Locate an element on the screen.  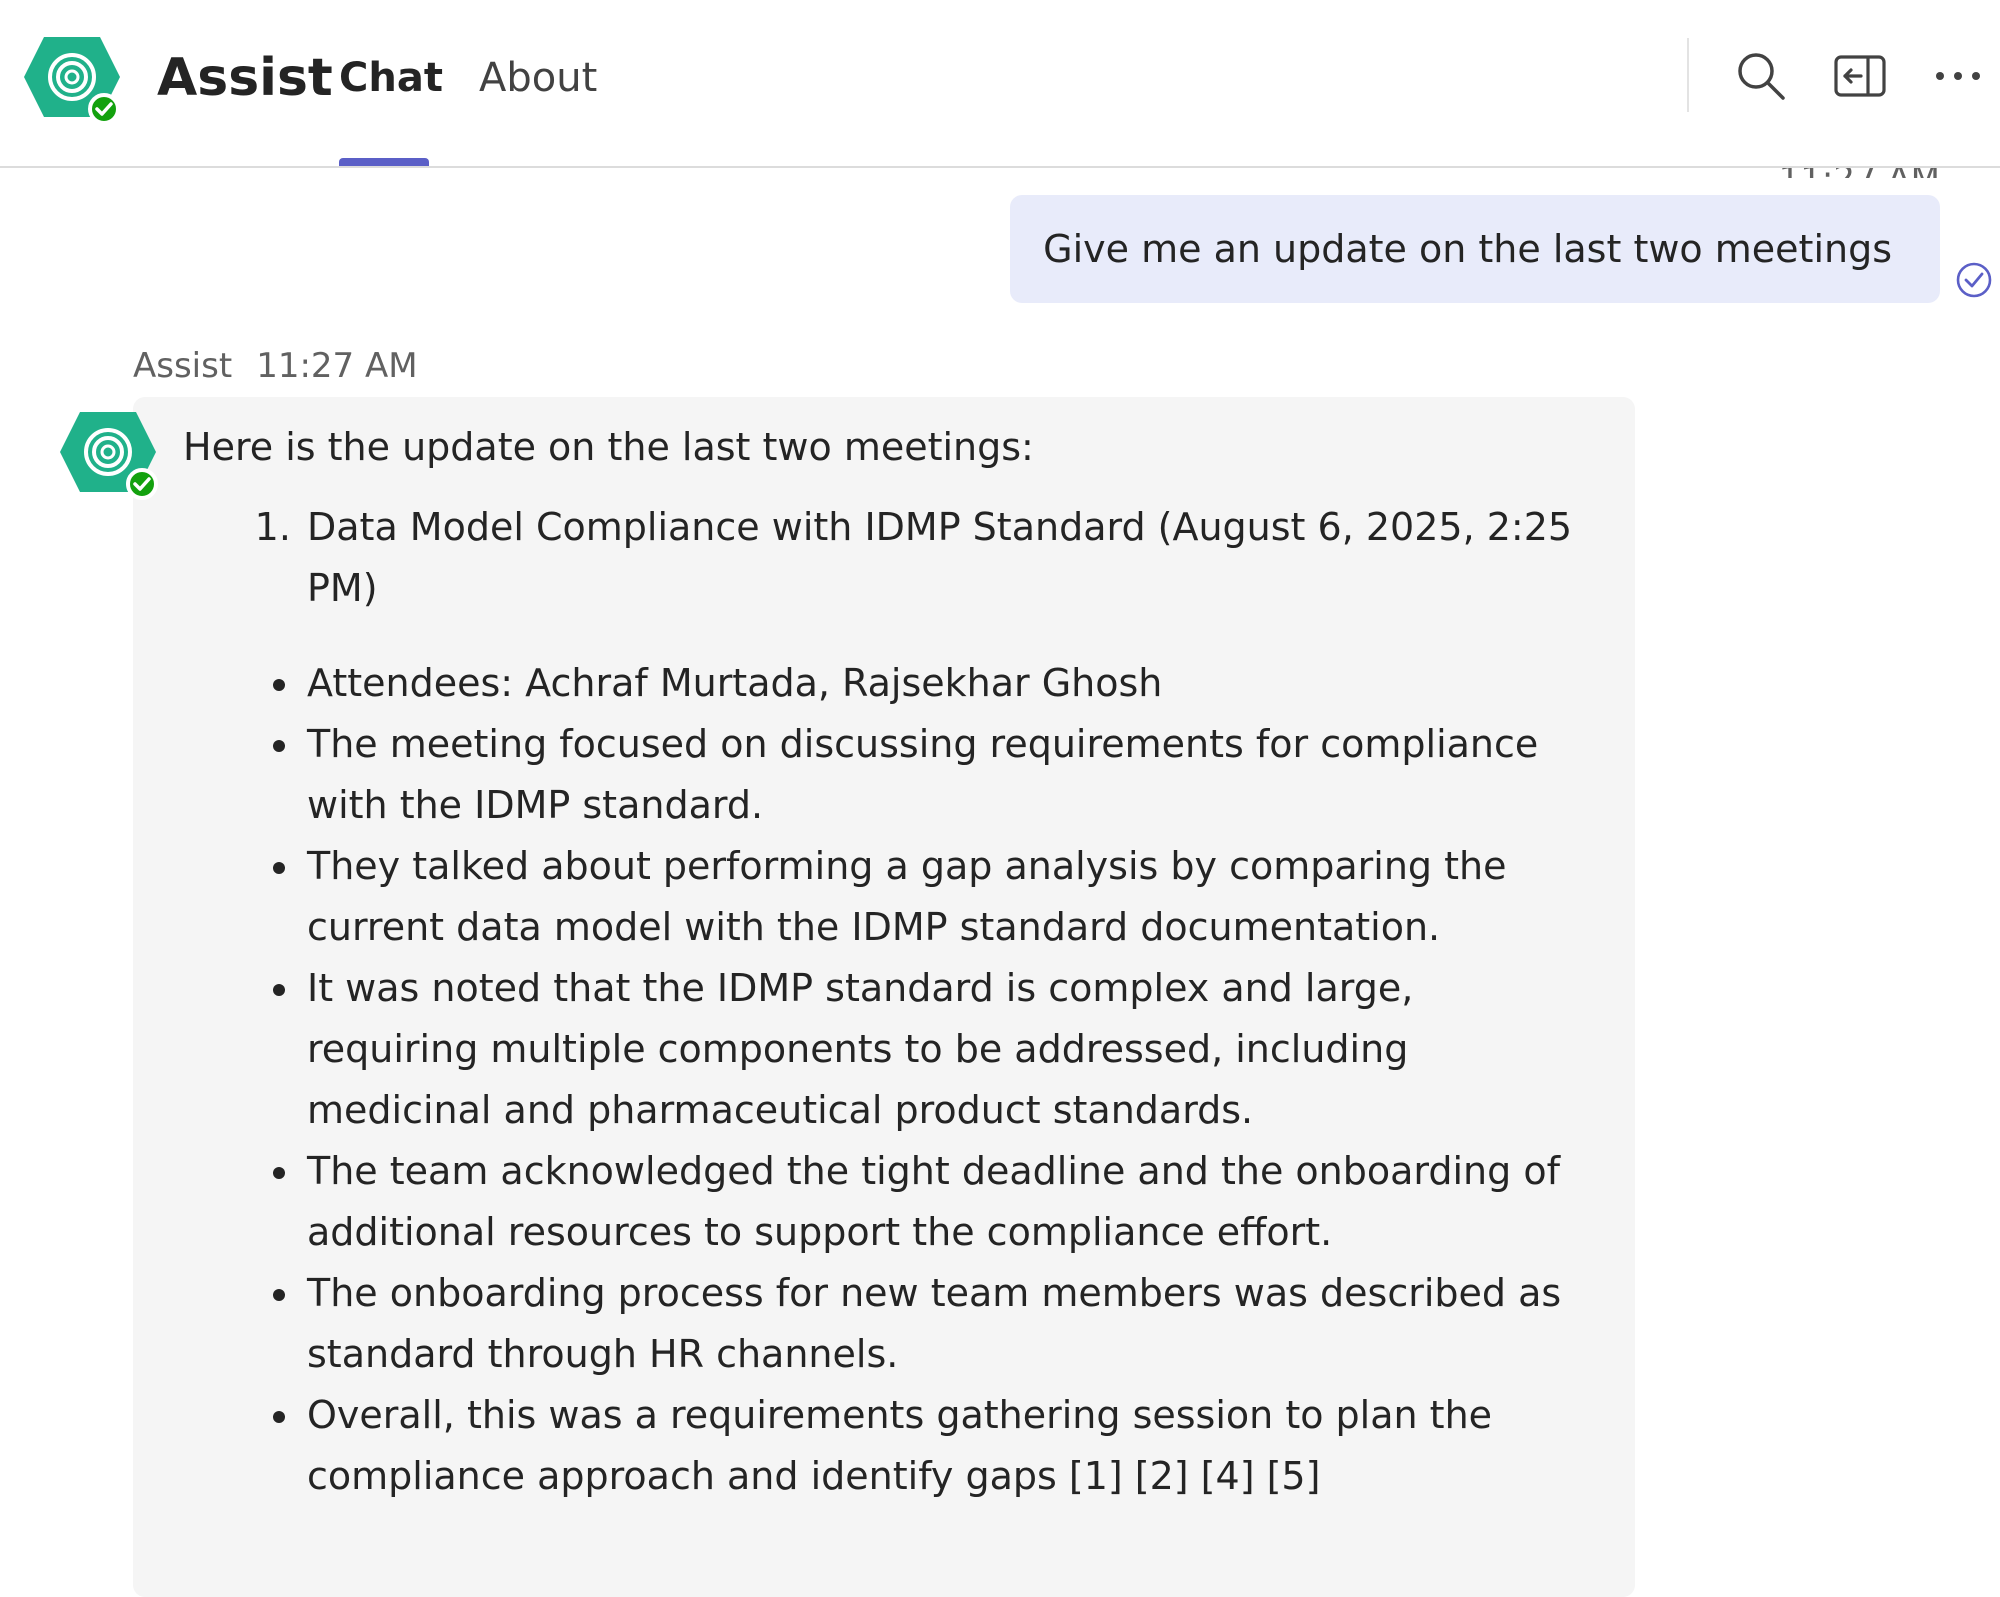
side-panel-icon is located at coordinates (1860, 76).